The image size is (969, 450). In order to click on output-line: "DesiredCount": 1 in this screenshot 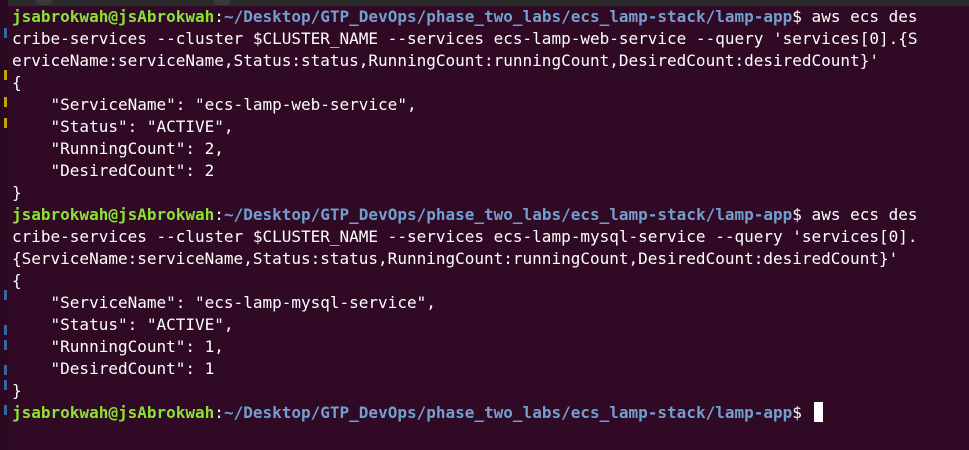, I will do `click(113, 368)`.